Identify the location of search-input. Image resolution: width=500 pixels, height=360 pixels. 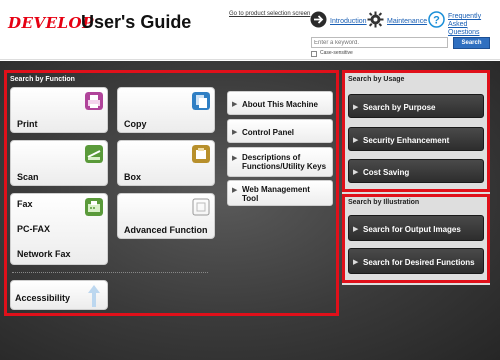
(379, 42).